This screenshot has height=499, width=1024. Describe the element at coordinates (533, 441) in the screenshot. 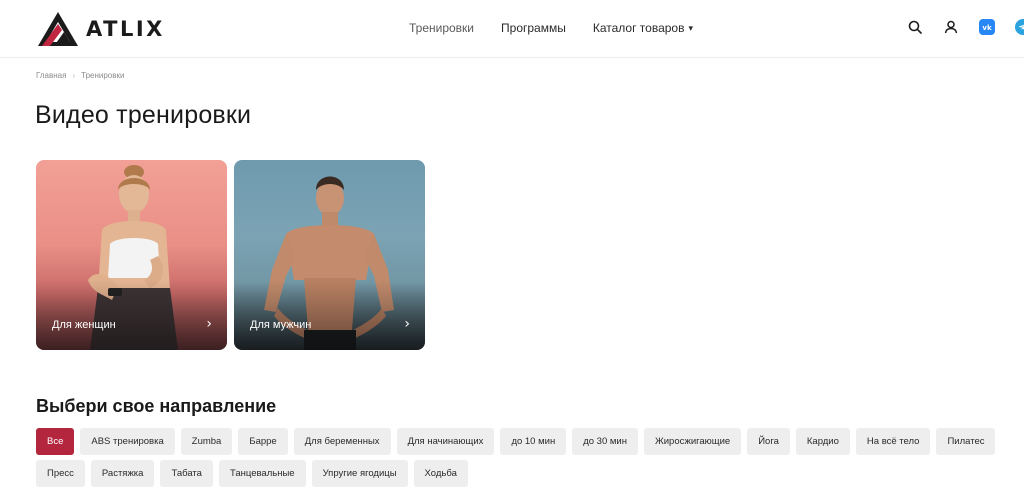

I see `filter-chip: до 10 мин` at that location.